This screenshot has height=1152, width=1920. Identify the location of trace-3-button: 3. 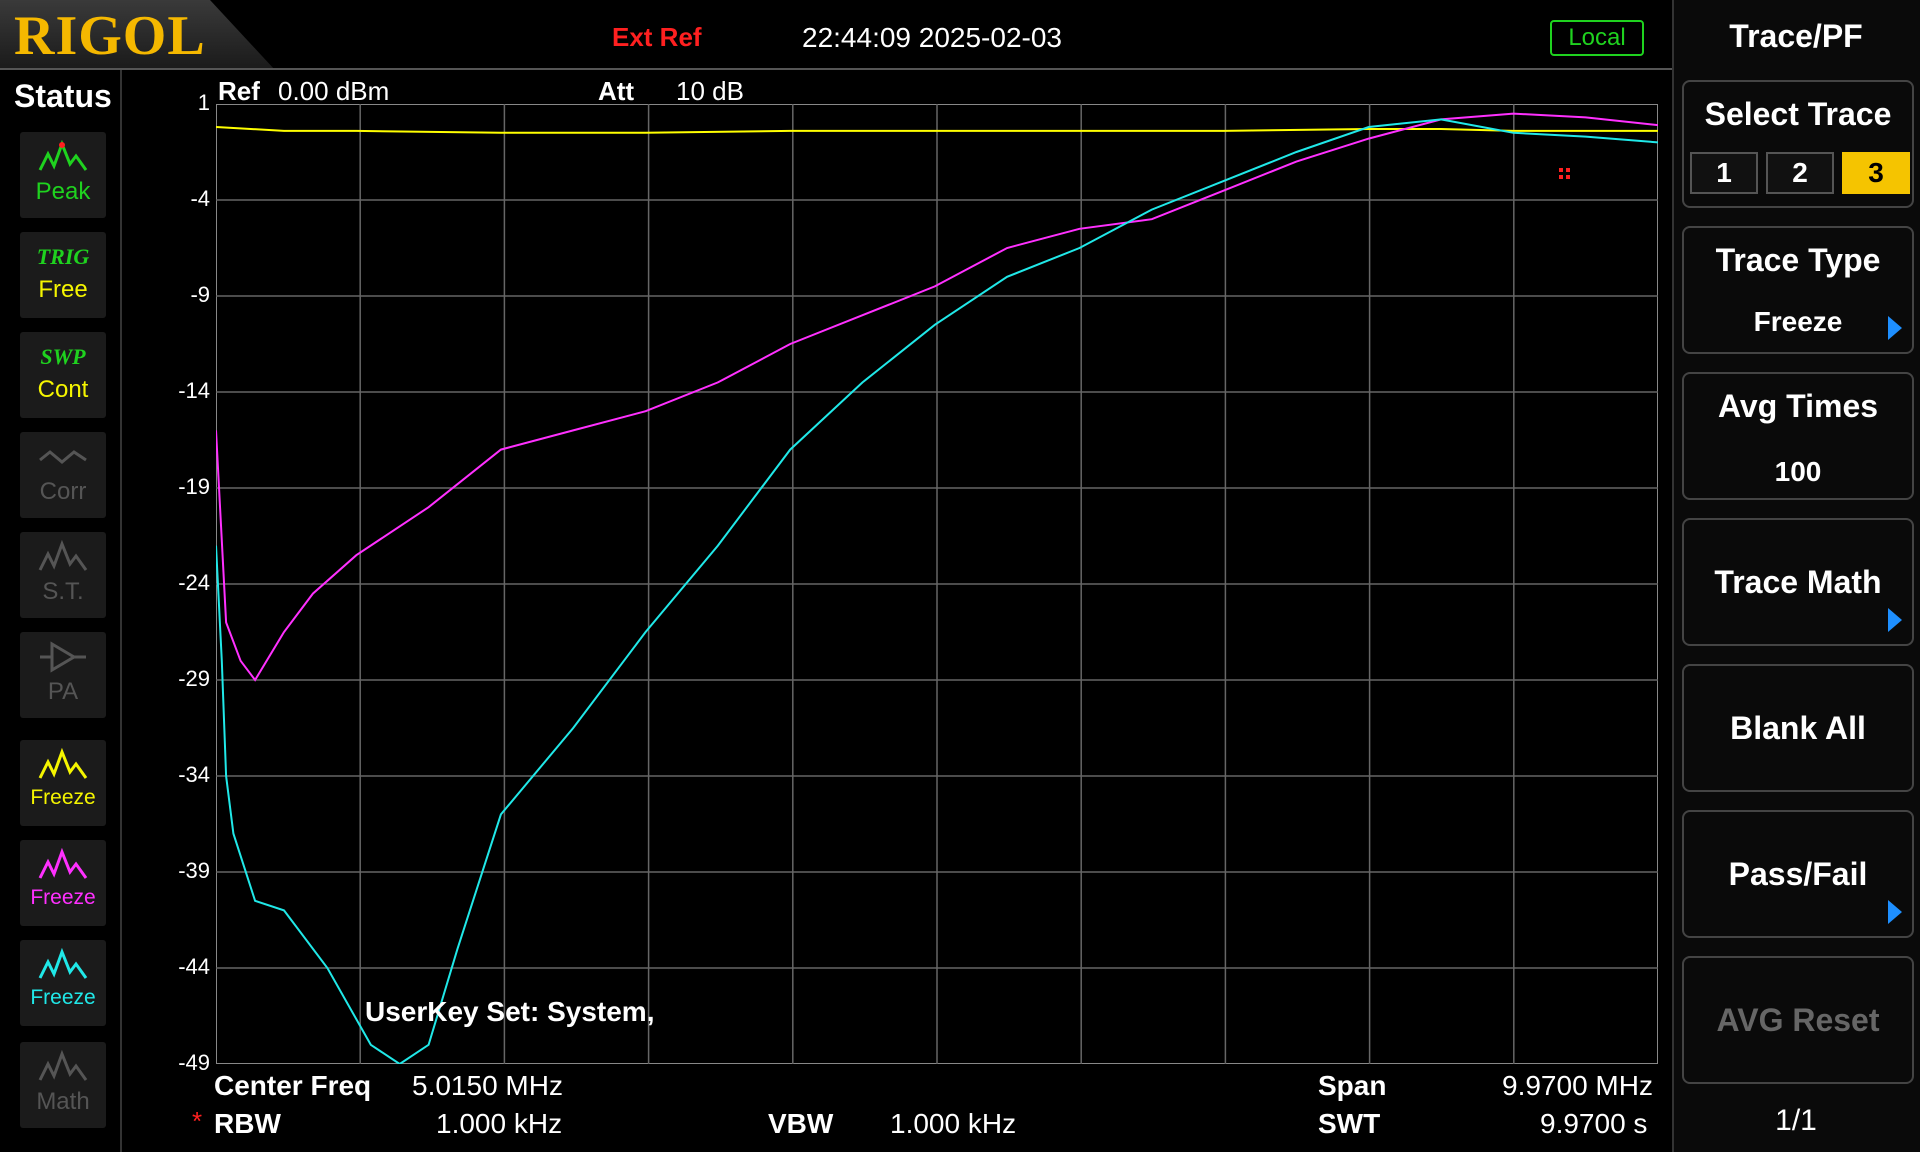
(1876, 173).